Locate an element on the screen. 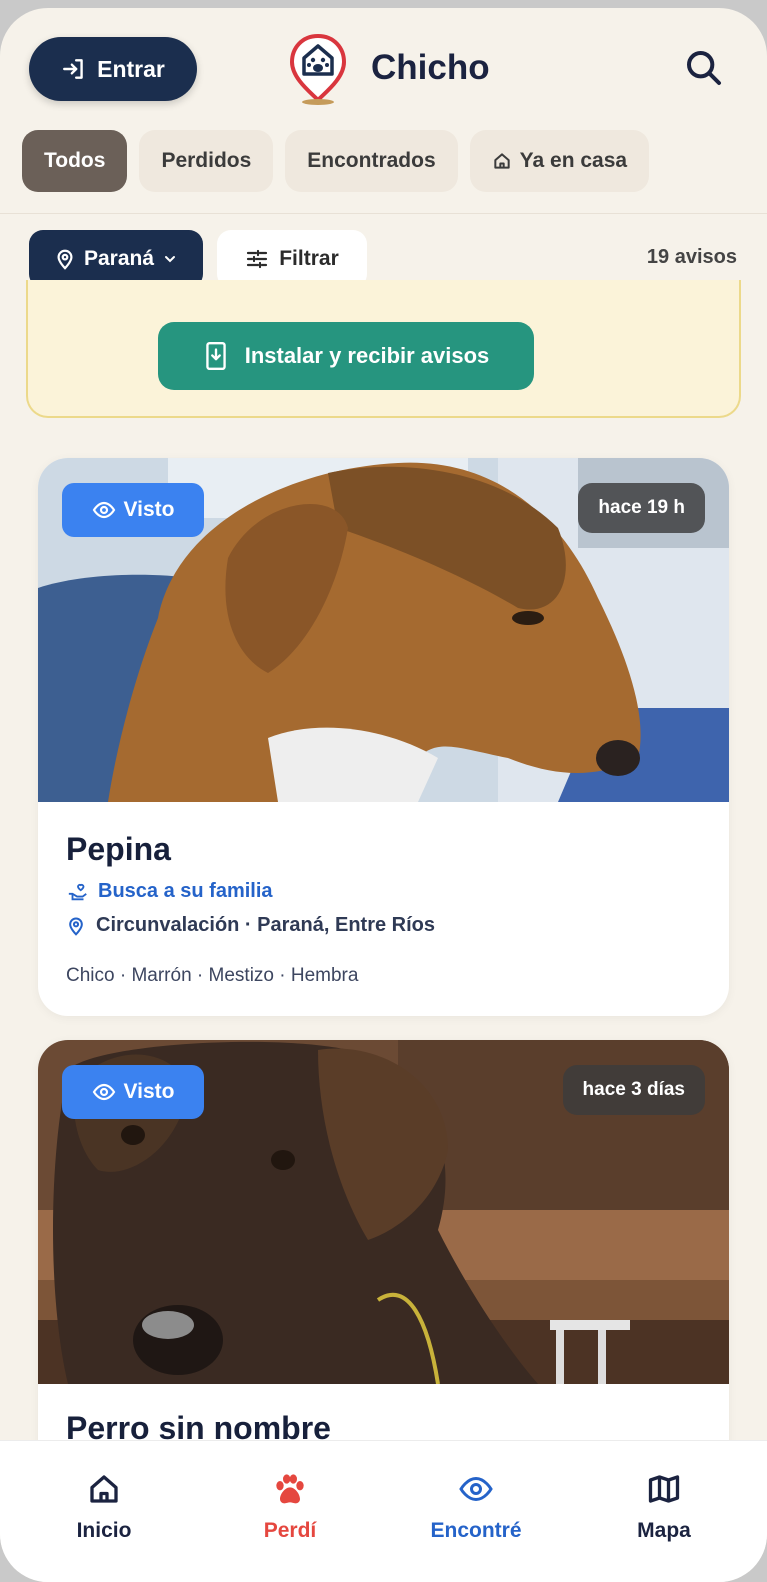  nav-label: Encontré is located at coordinates (476, 1530).